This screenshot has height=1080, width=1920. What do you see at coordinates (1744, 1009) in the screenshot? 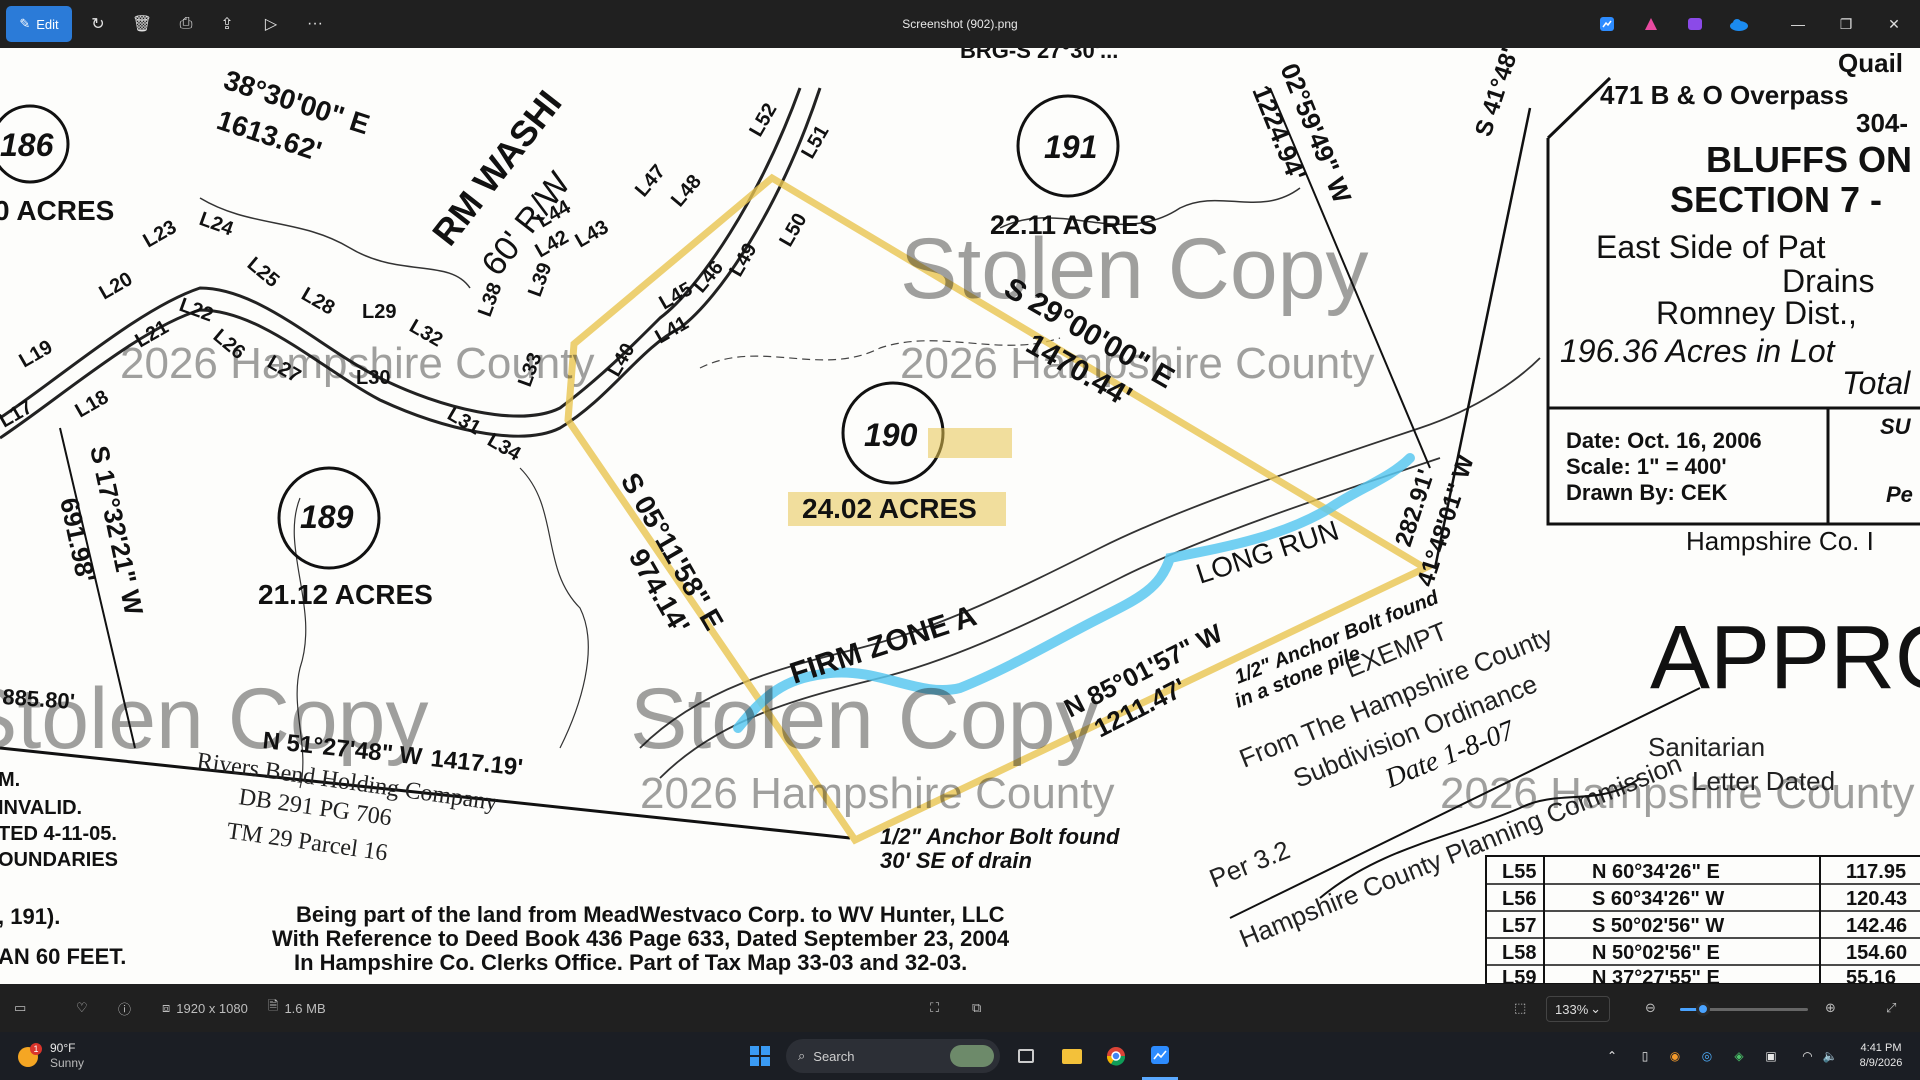
I see `zoom-slider` at bounding box center [1744, 1009].